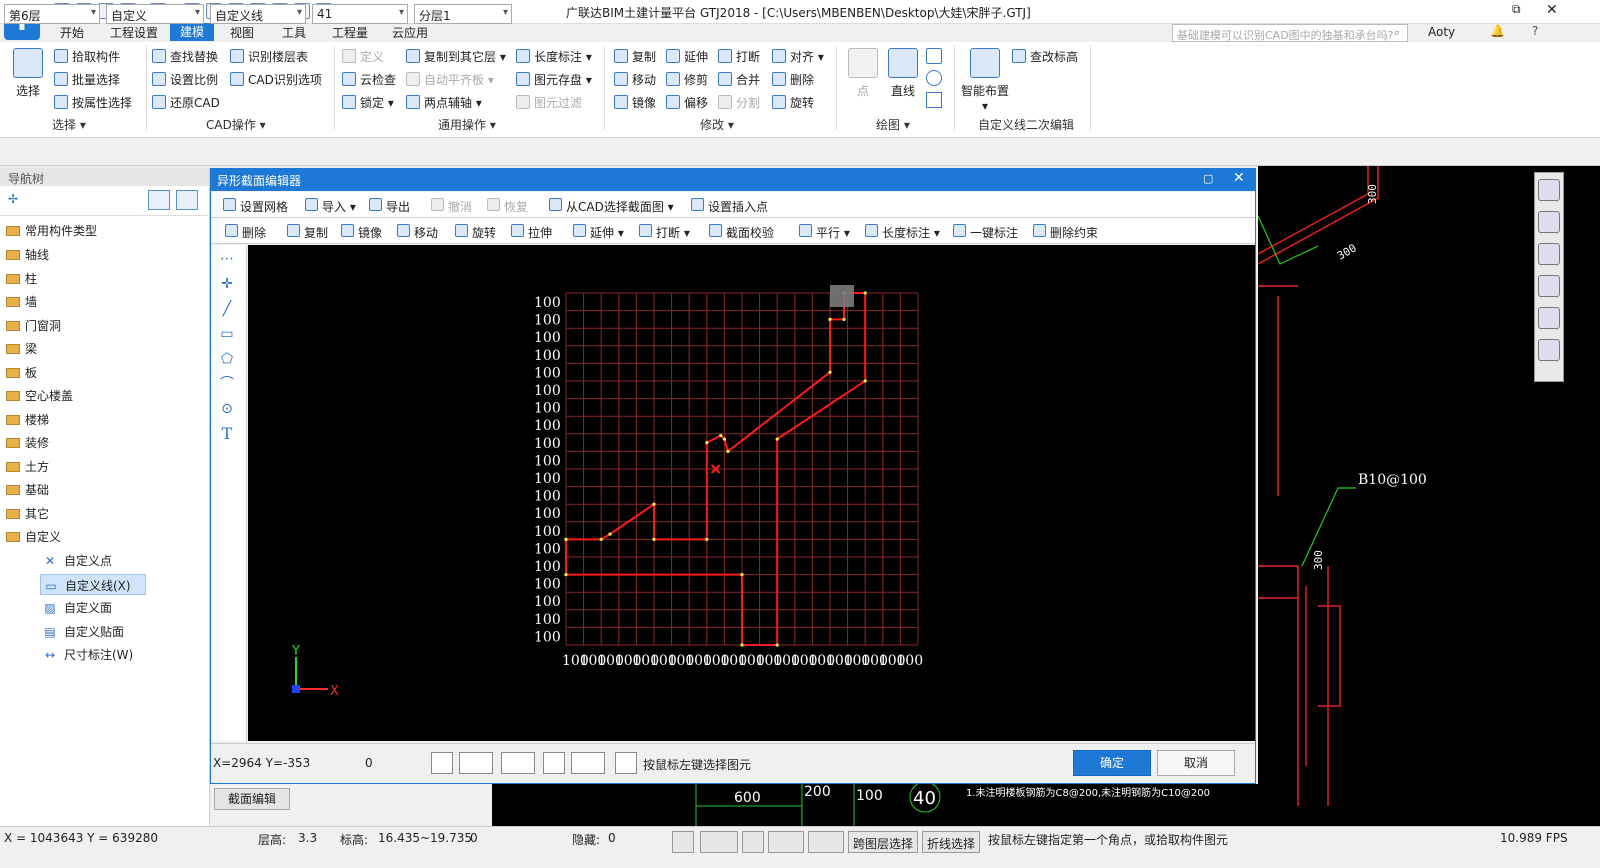  What do you see at coordinates (159, 200) in the screenshot?
I see `list-view-icon` at bounding box center [159, 200].